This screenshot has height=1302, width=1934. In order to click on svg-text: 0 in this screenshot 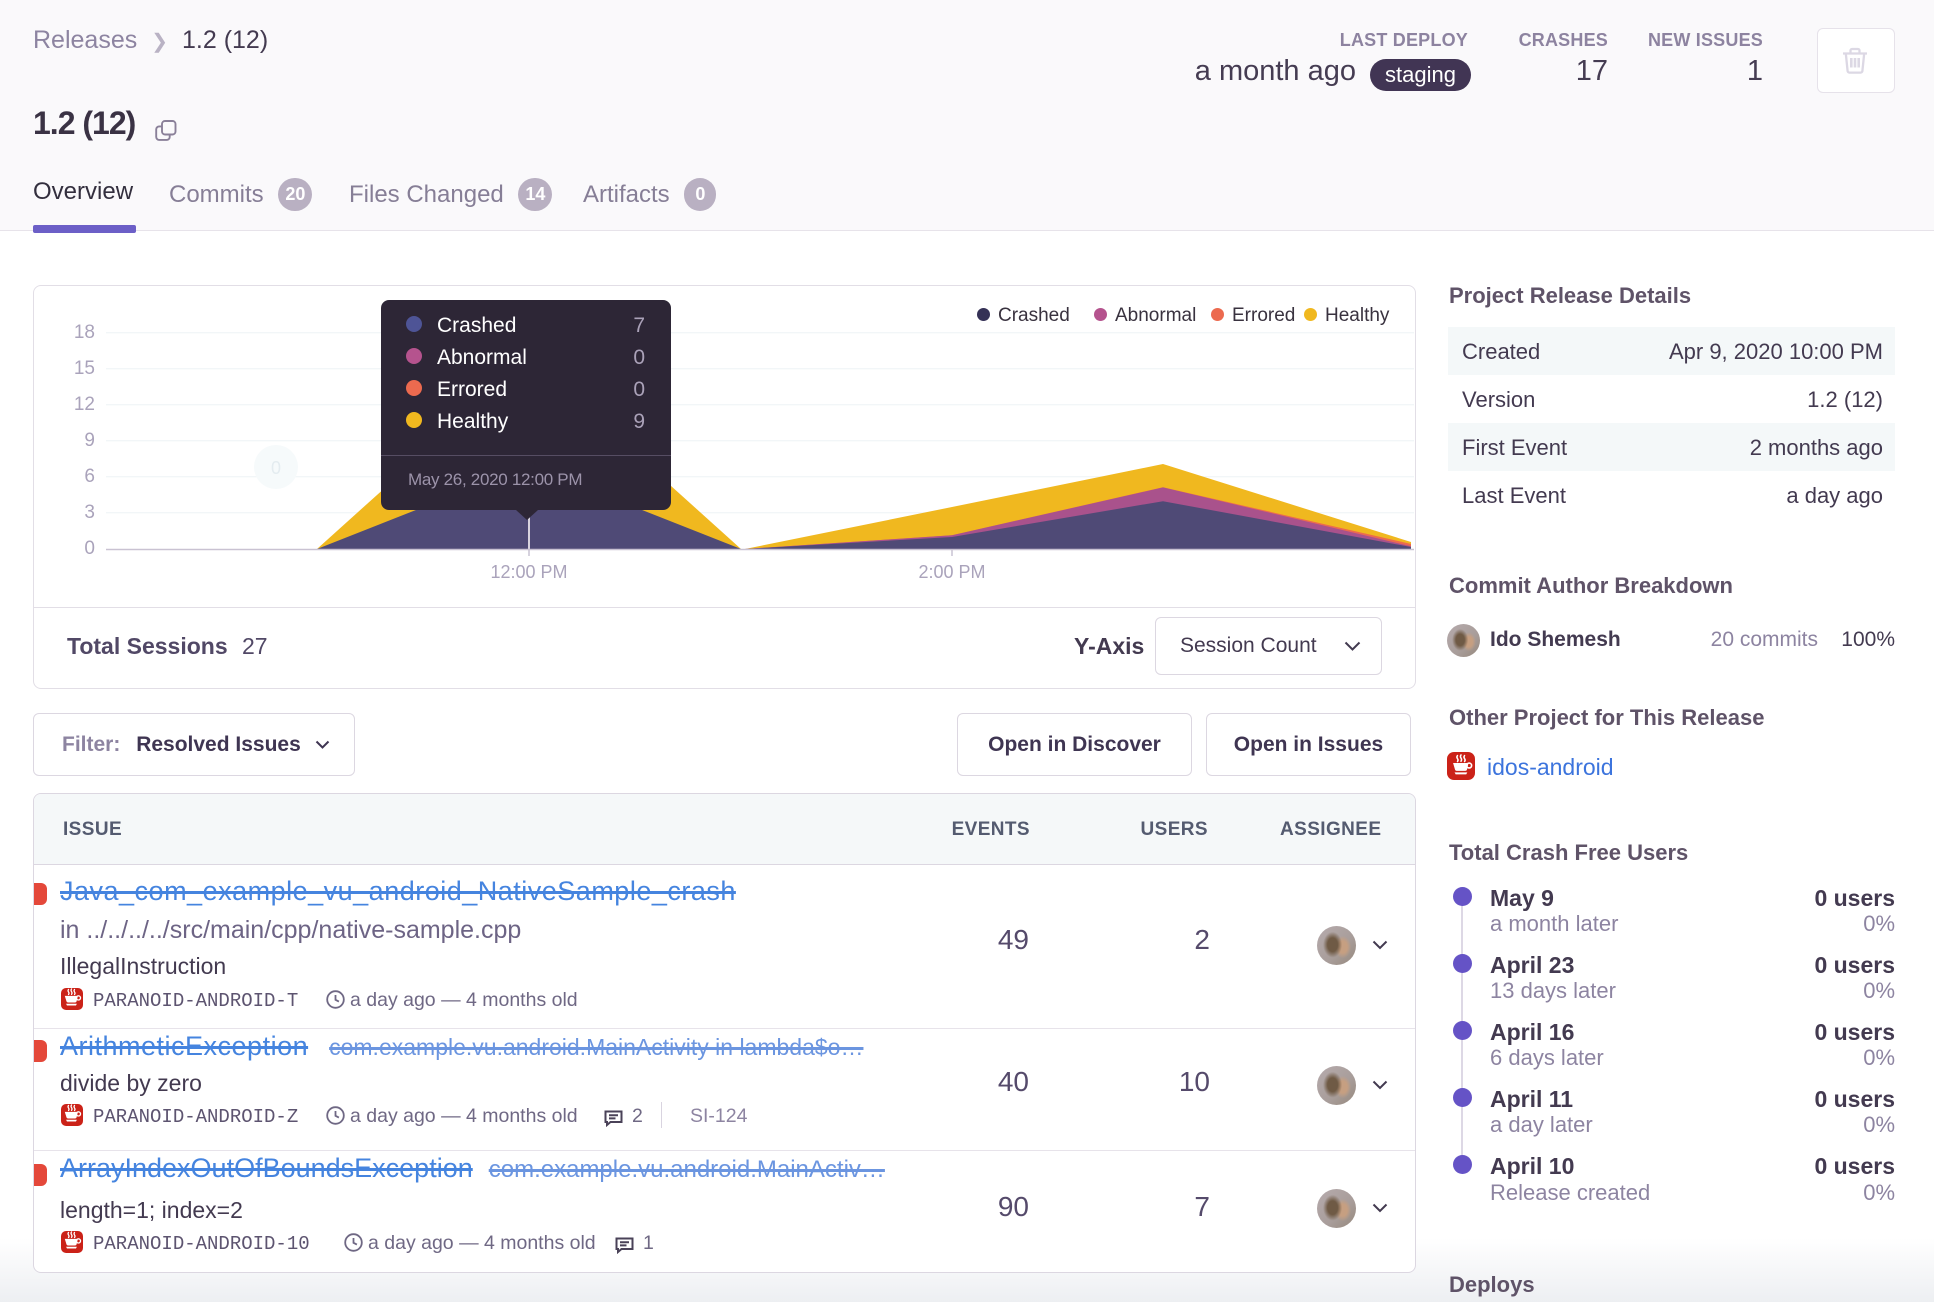, I will do `click(276, 468)`.